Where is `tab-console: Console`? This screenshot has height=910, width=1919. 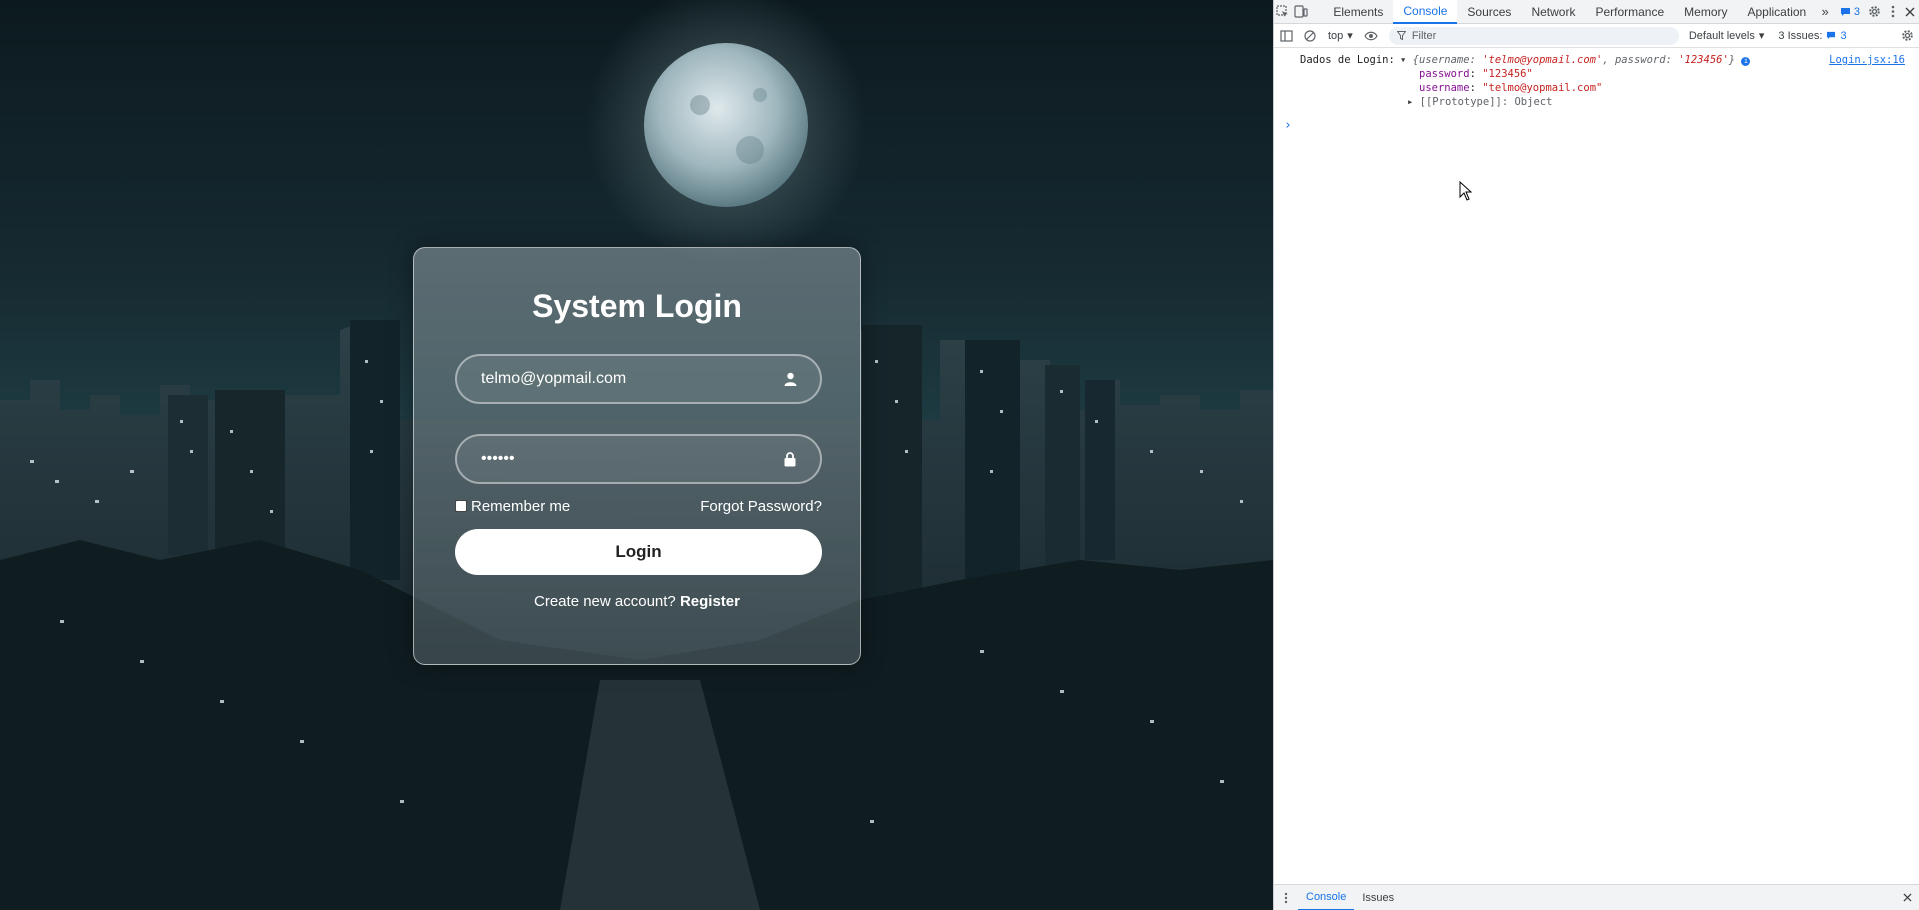
tab-console: Console is located at coordinates (1425, 12).